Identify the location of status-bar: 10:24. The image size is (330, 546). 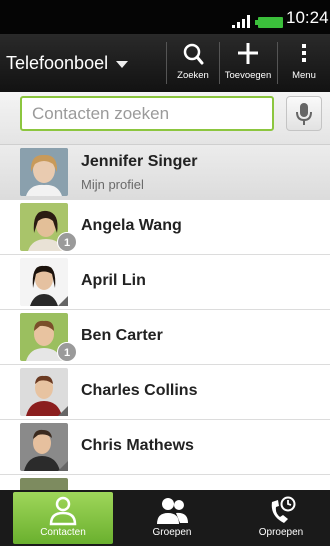
(165, 17).